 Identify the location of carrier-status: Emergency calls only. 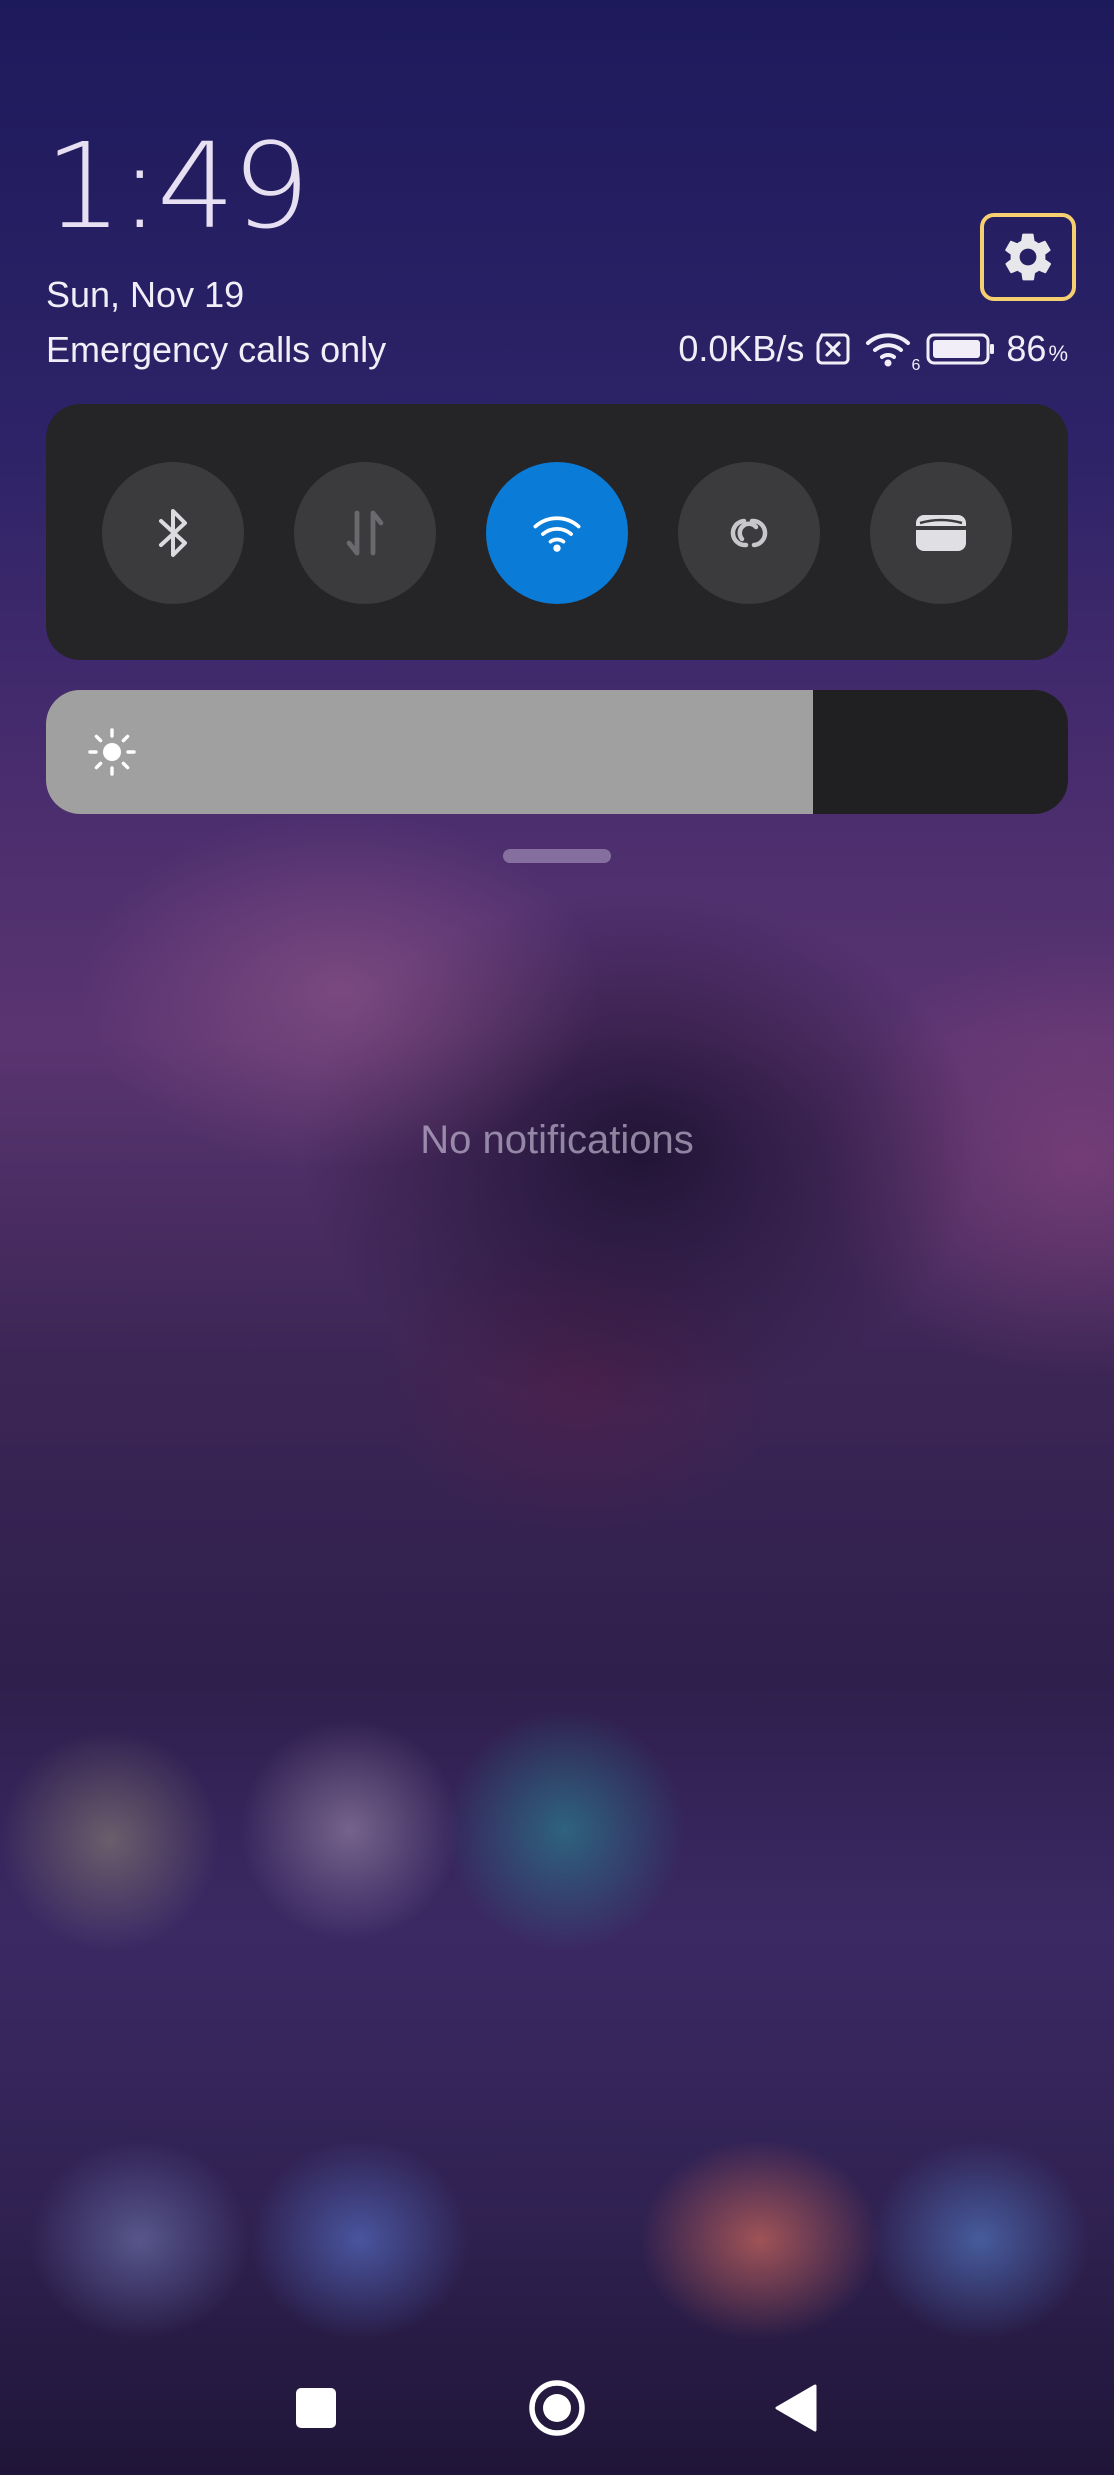
(216, 349).